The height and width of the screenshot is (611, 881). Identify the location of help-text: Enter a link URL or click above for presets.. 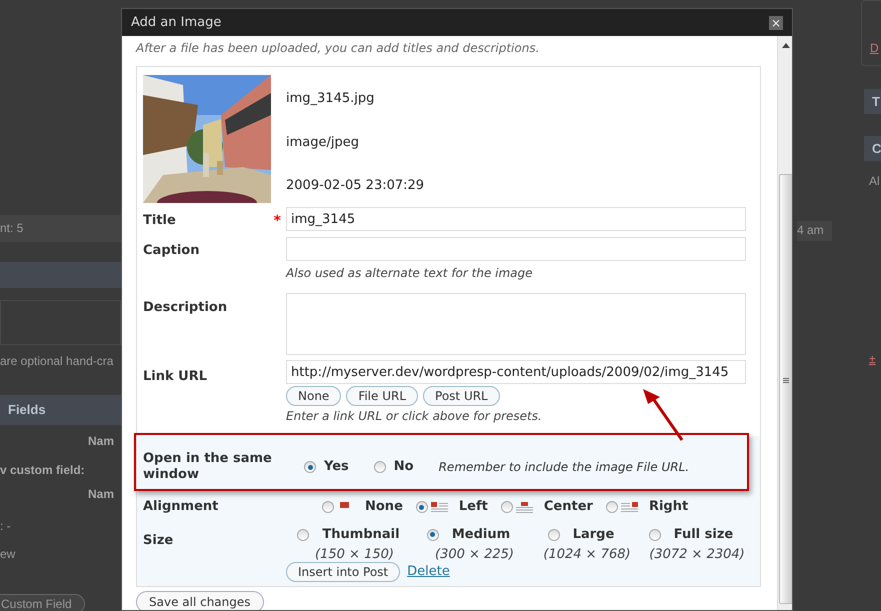
(414, 416).